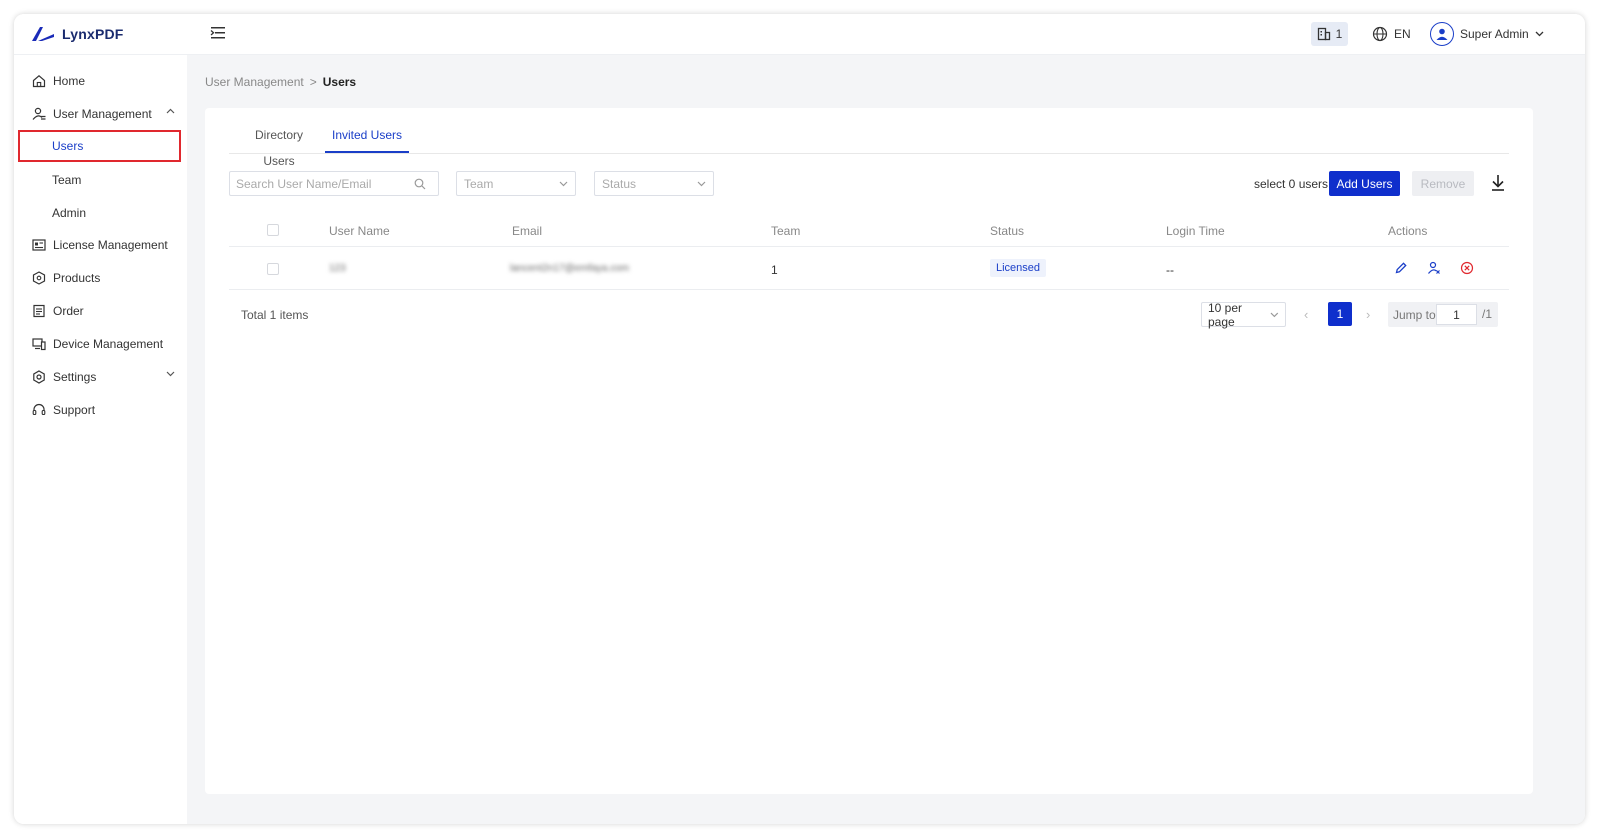  Describe the element at coordinates (619, 183) in the screenshot. I see `status-select-placeholder: Status` at that location.